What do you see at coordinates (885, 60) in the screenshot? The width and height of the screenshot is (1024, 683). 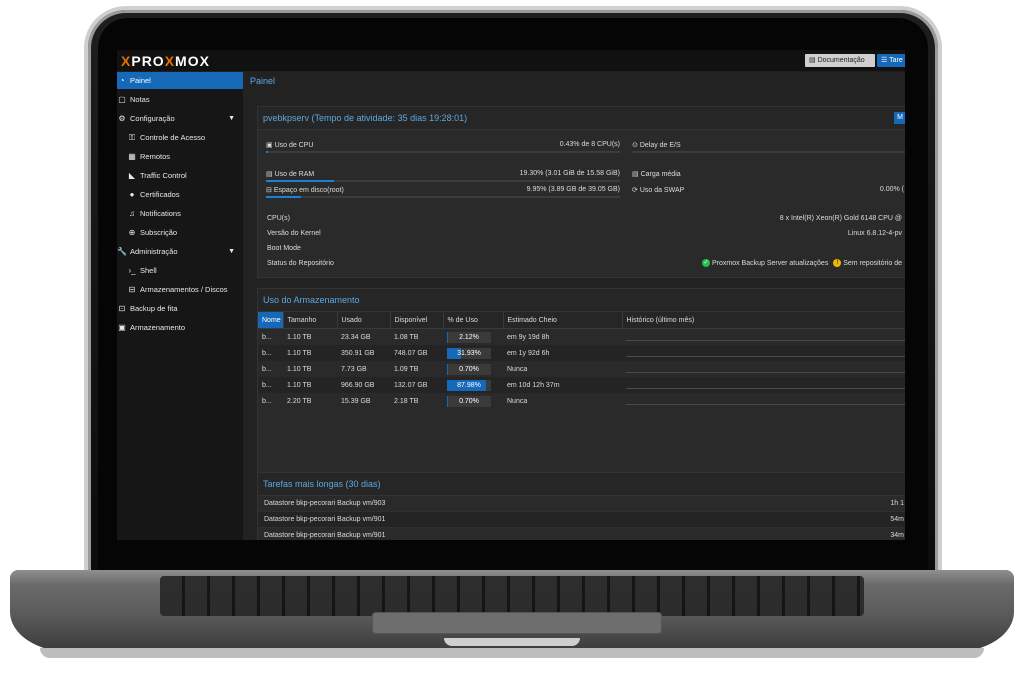 I see `list-icon: ☰` at bounding box center [885, 60].